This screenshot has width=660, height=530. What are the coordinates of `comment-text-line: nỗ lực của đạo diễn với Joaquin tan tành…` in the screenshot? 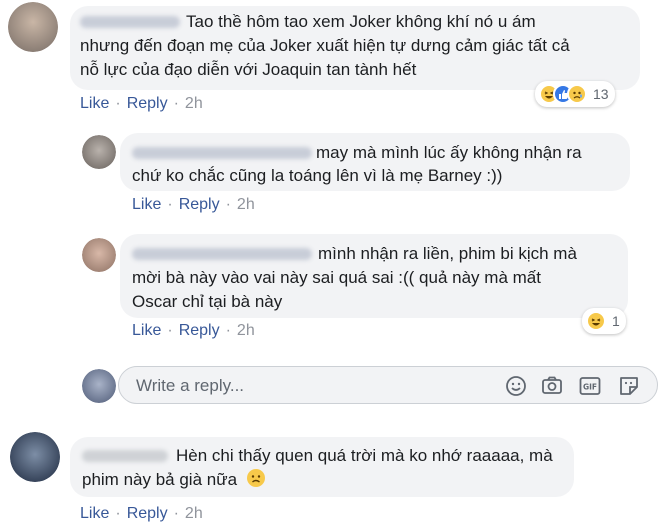 It's located at (248, 69).